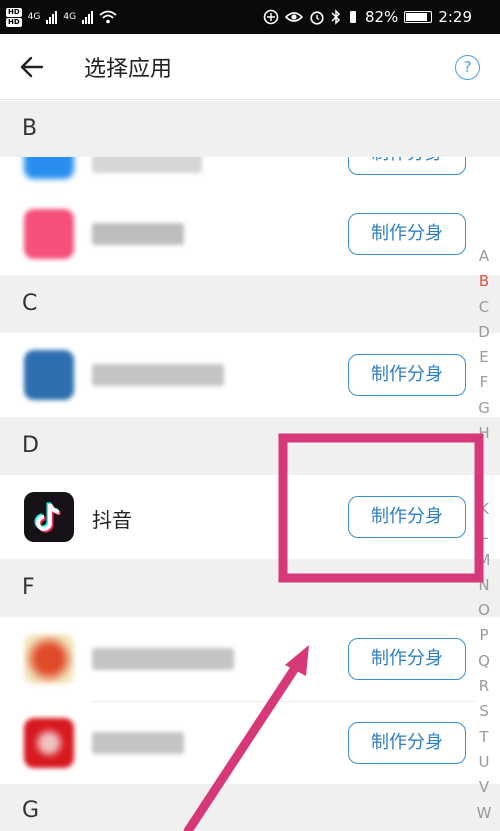 The height and width of the screenshot is (831, 500). Describe the element at coordinates (484, 686) in the screenshot. I see `index-letter: R` at that location.